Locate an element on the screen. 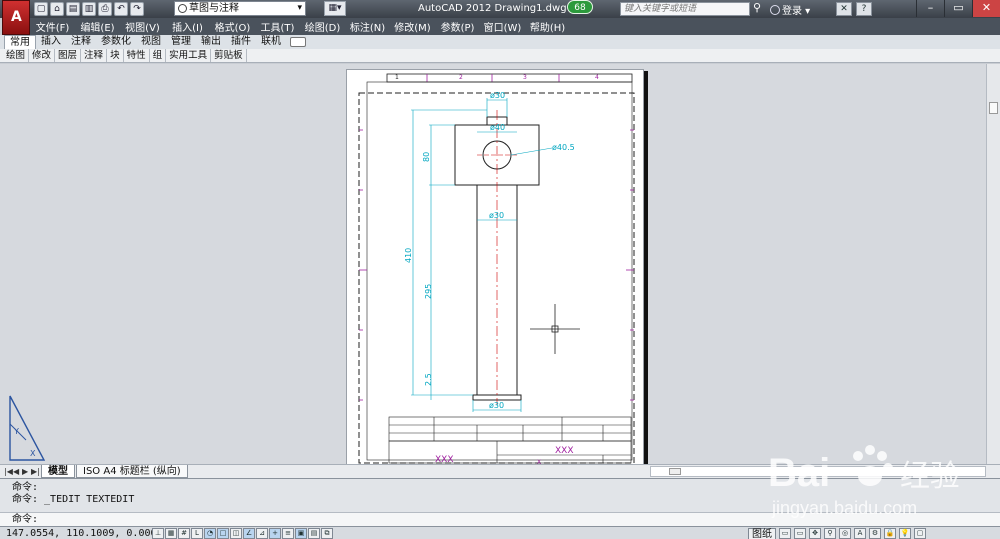 Image resolution: width=1000 pixels, height=539 pixels. ribbon-panel-7: 实用工具 is located at coordinates (189, 55).